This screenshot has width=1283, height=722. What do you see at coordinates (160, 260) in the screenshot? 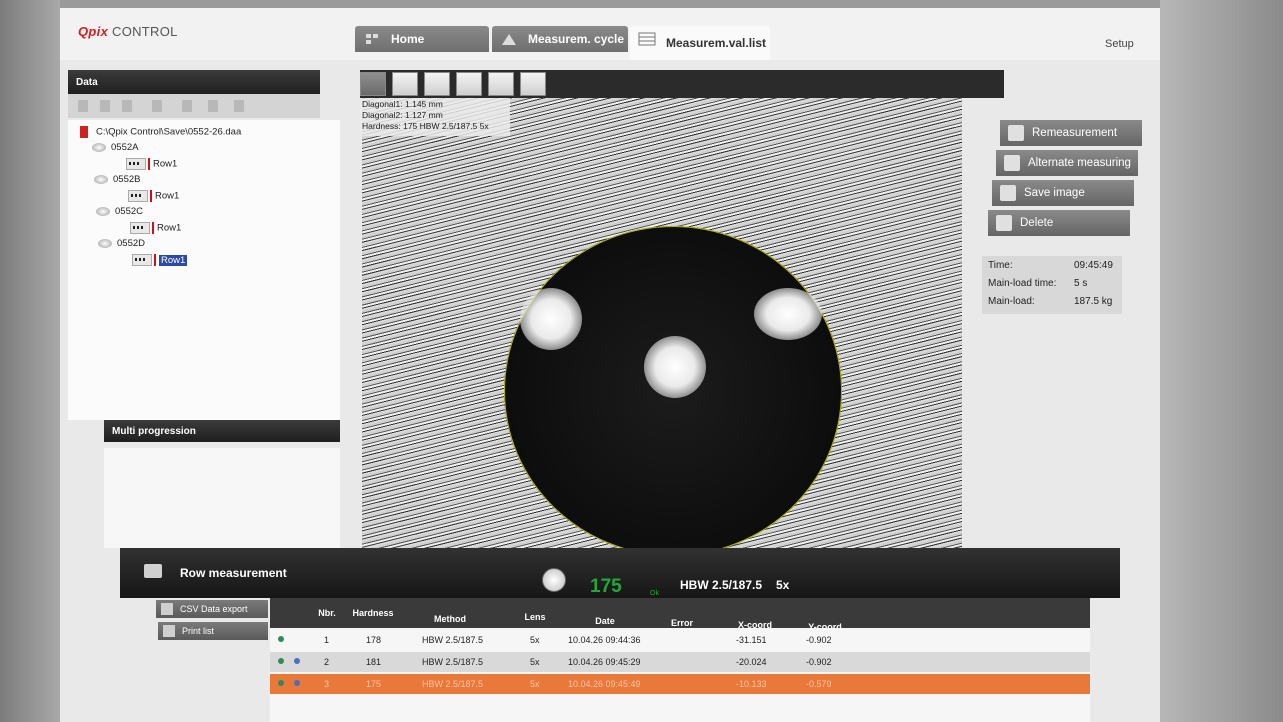
I see `tree-row-0552d: Row1` at bounding box center [160, 260].